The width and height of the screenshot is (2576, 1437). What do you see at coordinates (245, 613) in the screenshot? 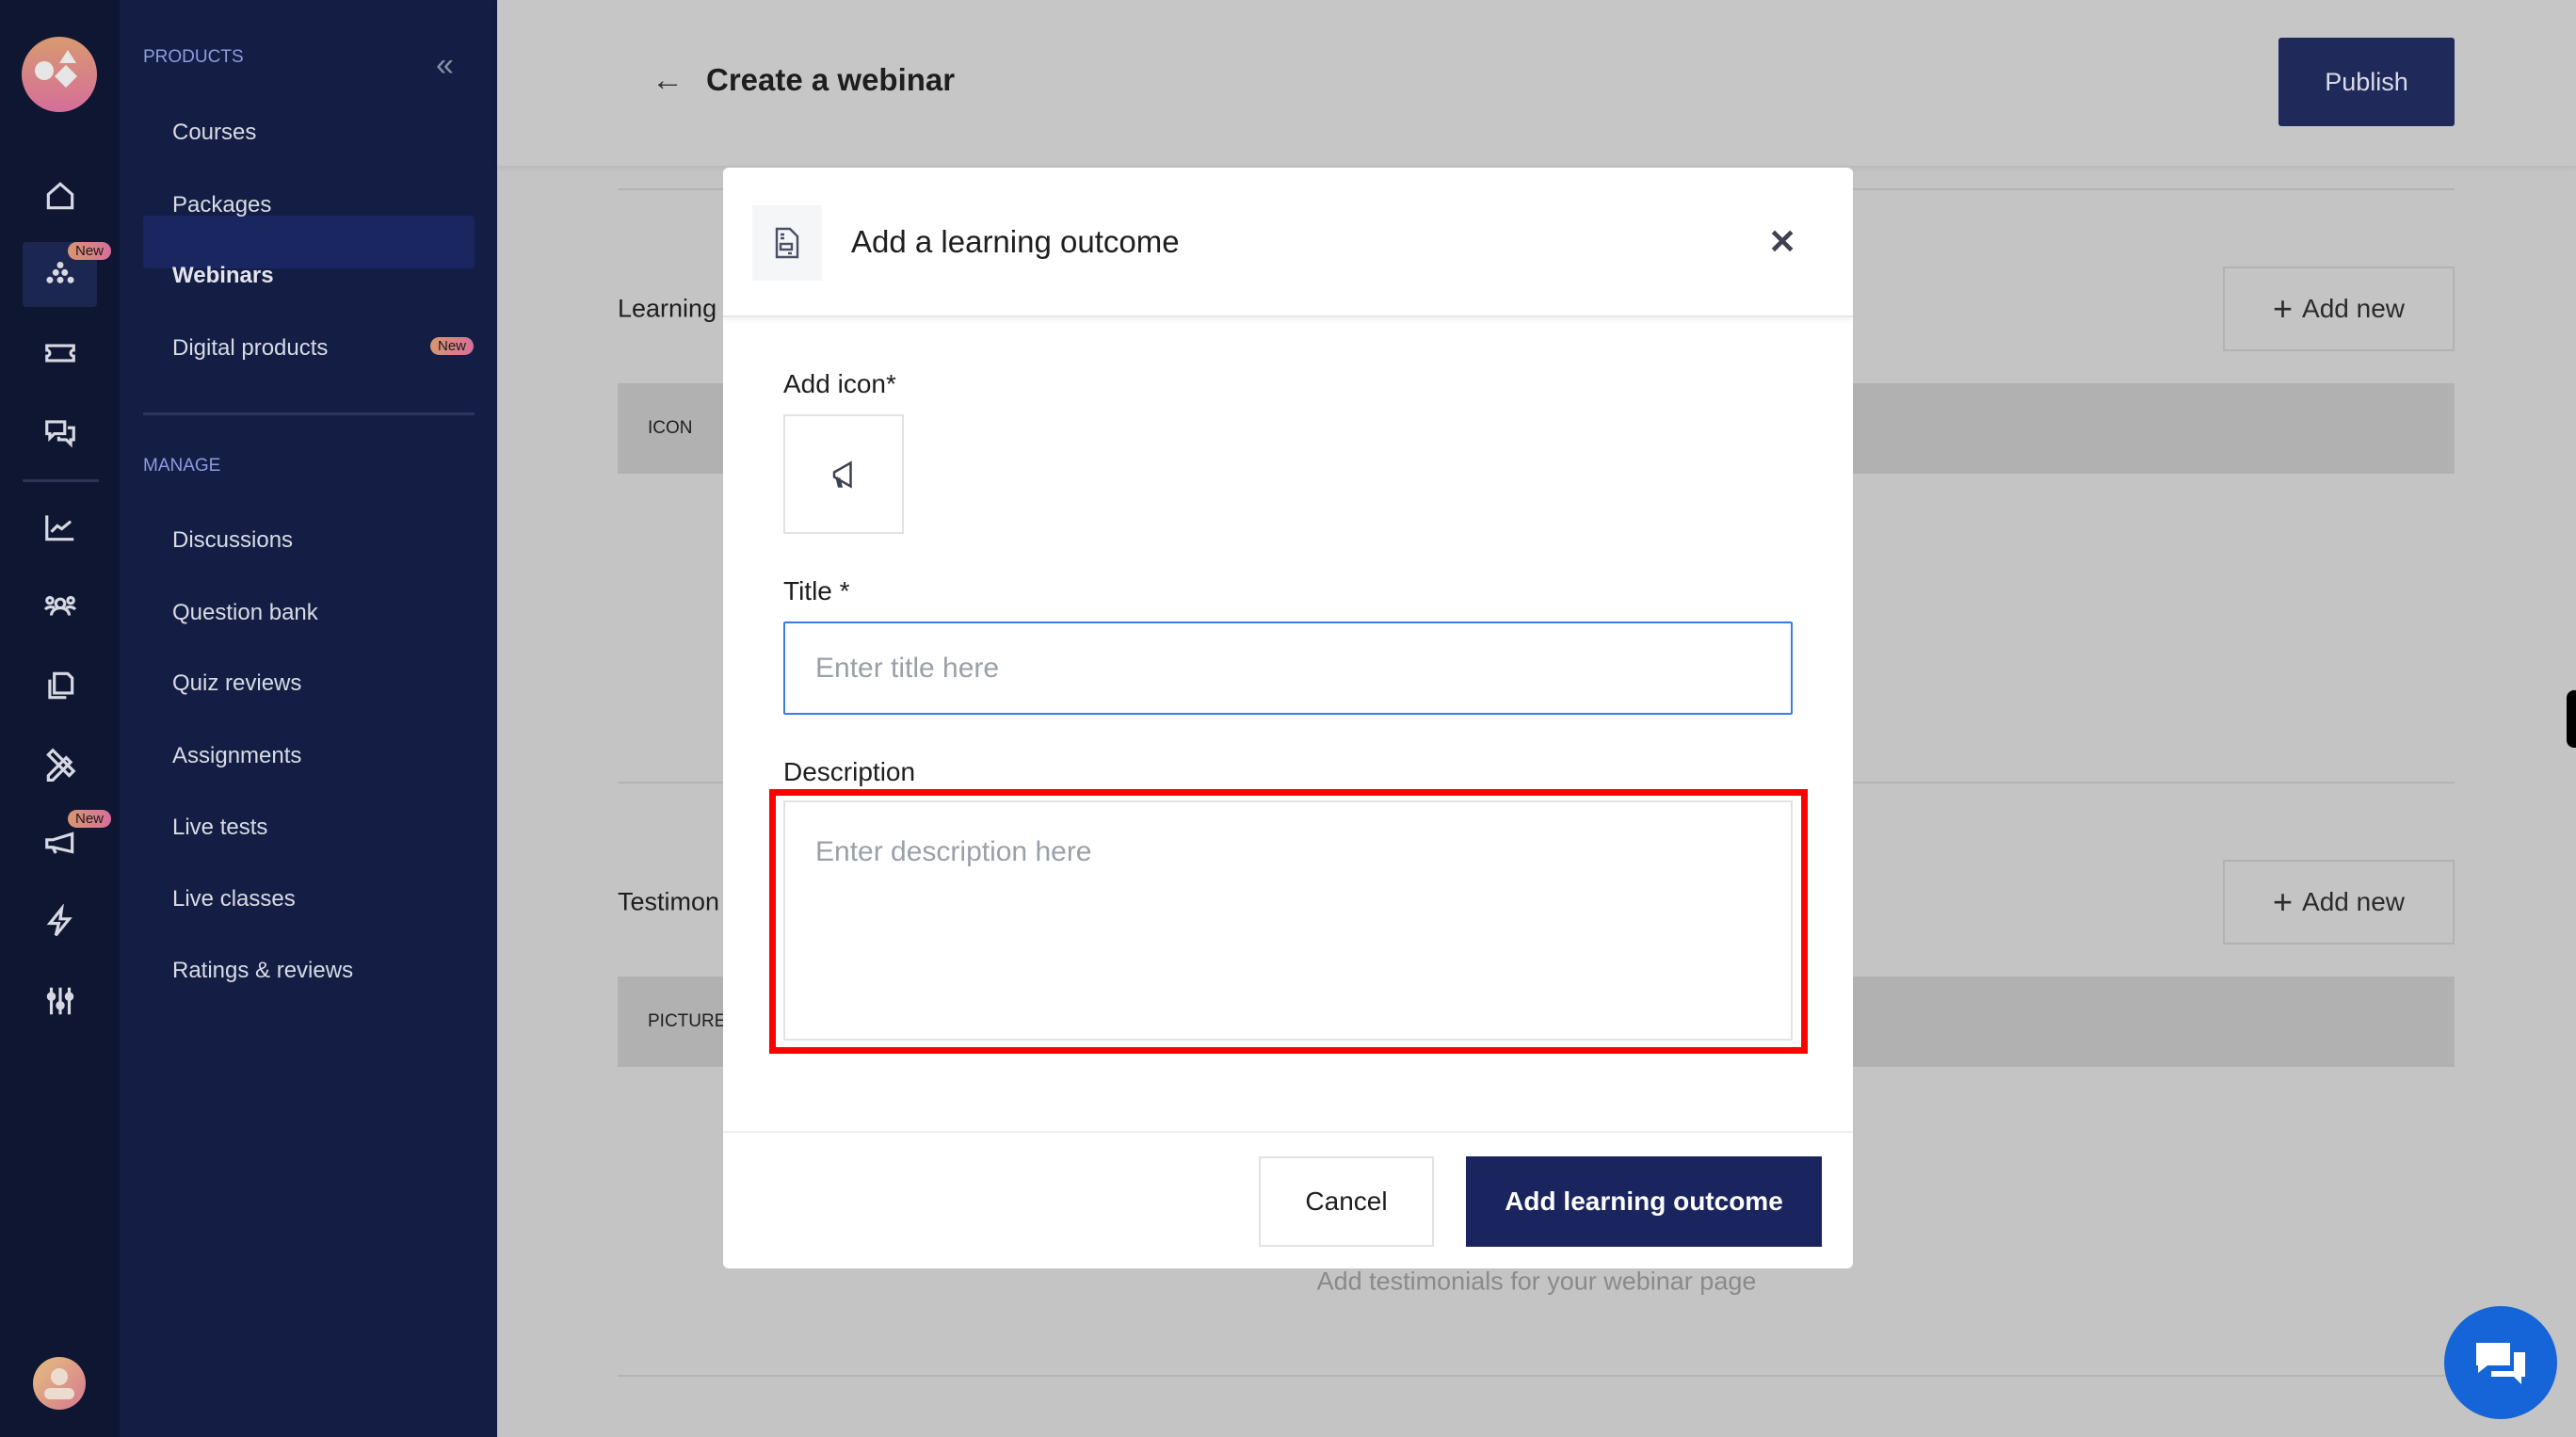
I see `sidebar-item-question-bank: Question bank` at bounding box center [245, 613].